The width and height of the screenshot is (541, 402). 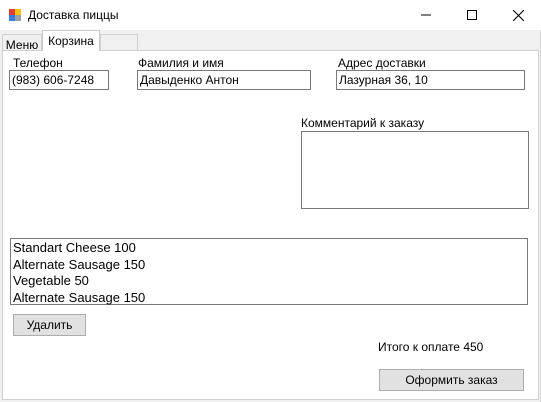 I want to click on delete-button: Удалить, so click(x=49, y=325).